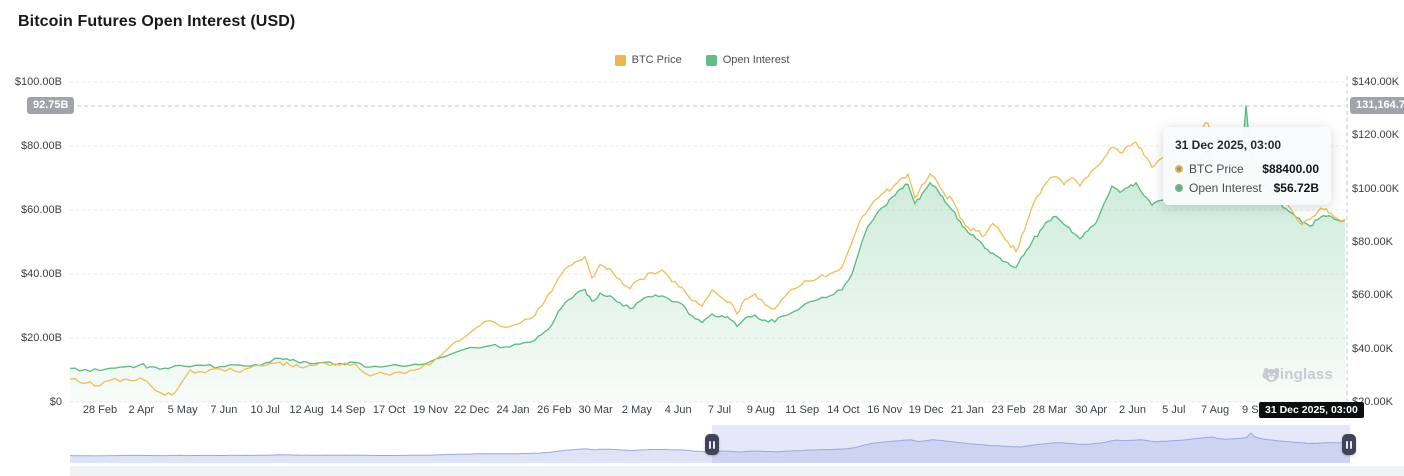 This screenshot has height=476, width=1404. I want to click on x-axis-label: 14 Sep, so click(348, 410).